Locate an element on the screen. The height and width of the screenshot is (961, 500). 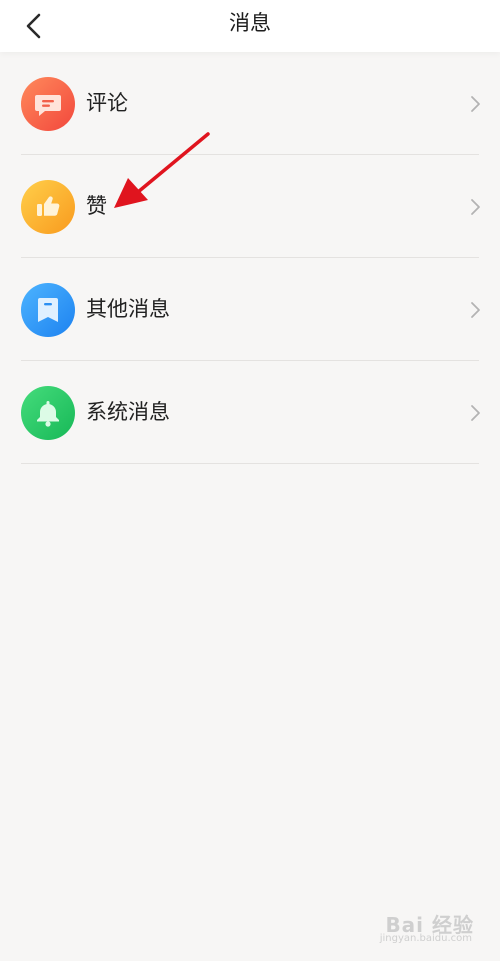
comment-icon-badge is located at coordinates (48, 104).